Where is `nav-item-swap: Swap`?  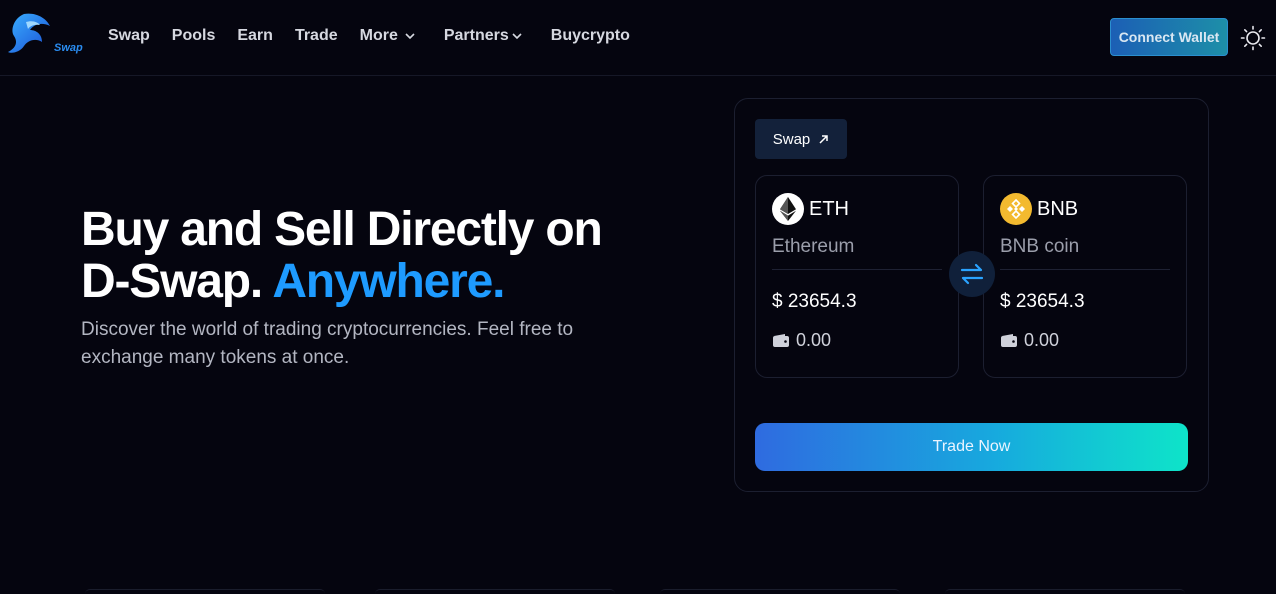
nav-item-swap: Swap is located at coordinates (129, 36).